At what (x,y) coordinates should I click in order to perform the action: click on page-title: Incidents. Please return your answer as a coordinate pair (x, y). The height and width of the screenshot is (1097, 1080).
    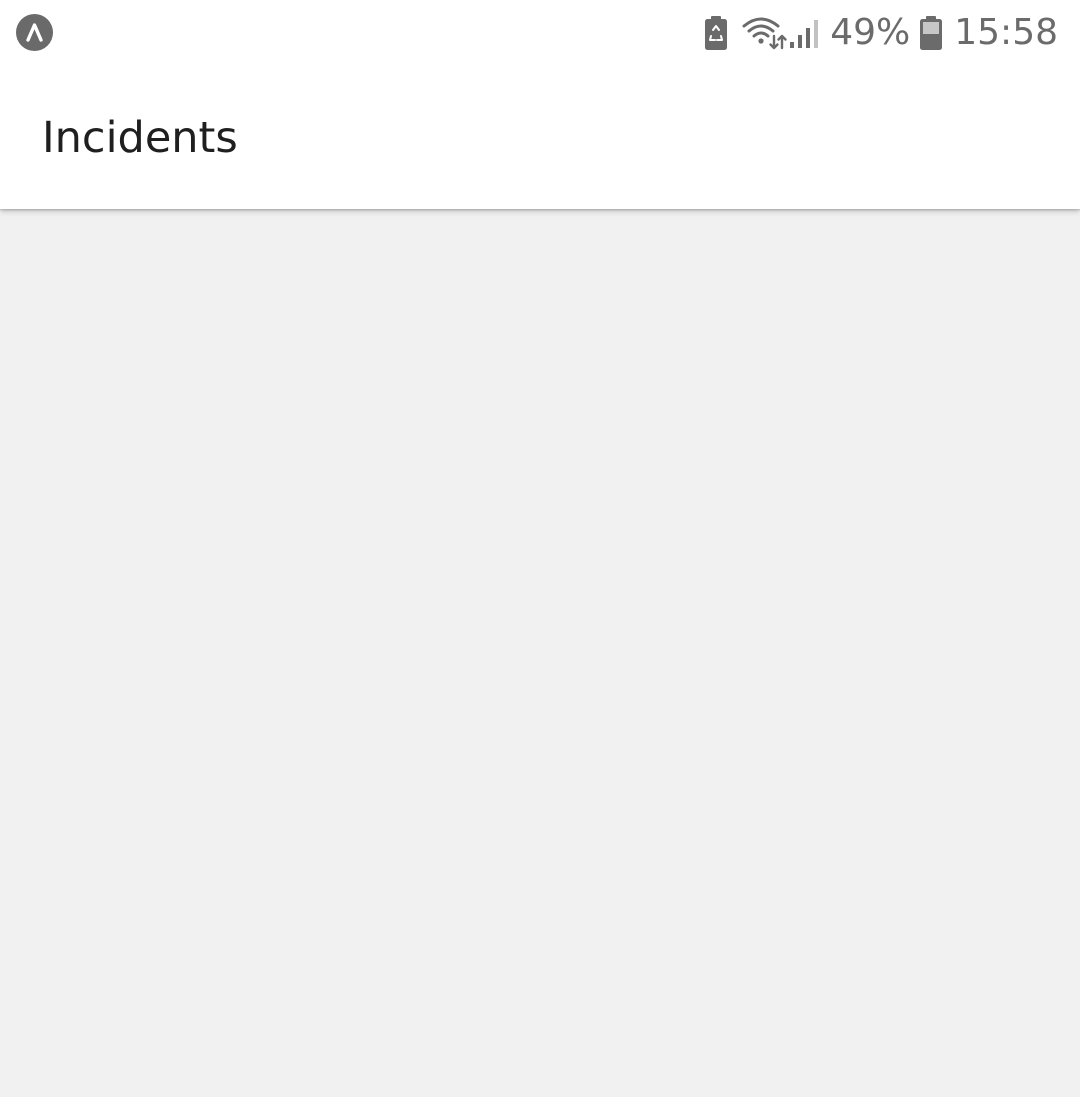
    Looking at the image, I should click on (140, 138).